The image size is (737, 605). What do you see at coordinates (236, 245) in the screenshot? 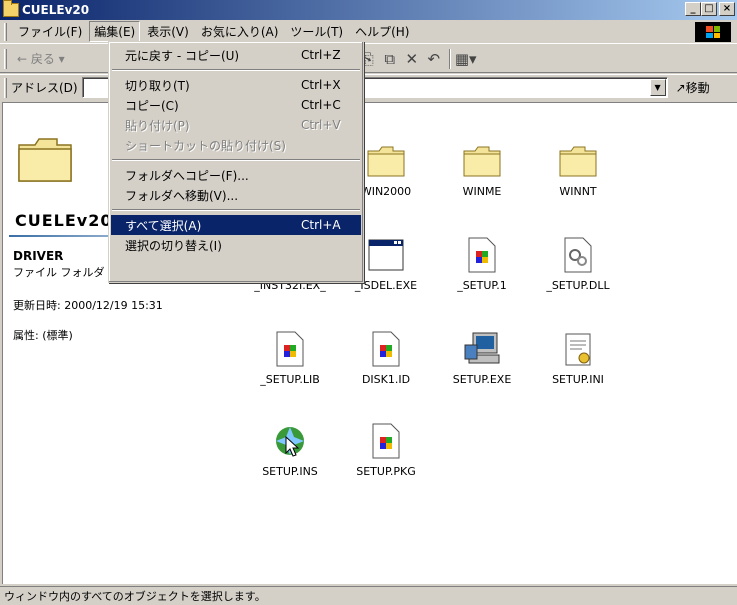
I see `menu-item-invert-selection: 選択の切り替え(I)` at bounding box center [236, 245].